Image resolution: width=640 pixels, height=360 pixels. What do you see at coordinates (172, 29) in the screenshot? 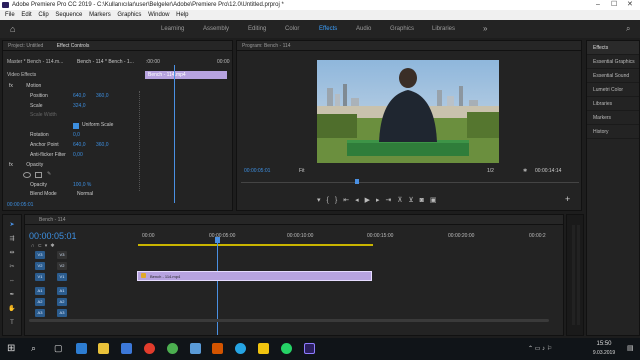
I see `workspace-learning: Learning` at bounding box center [172, 29].